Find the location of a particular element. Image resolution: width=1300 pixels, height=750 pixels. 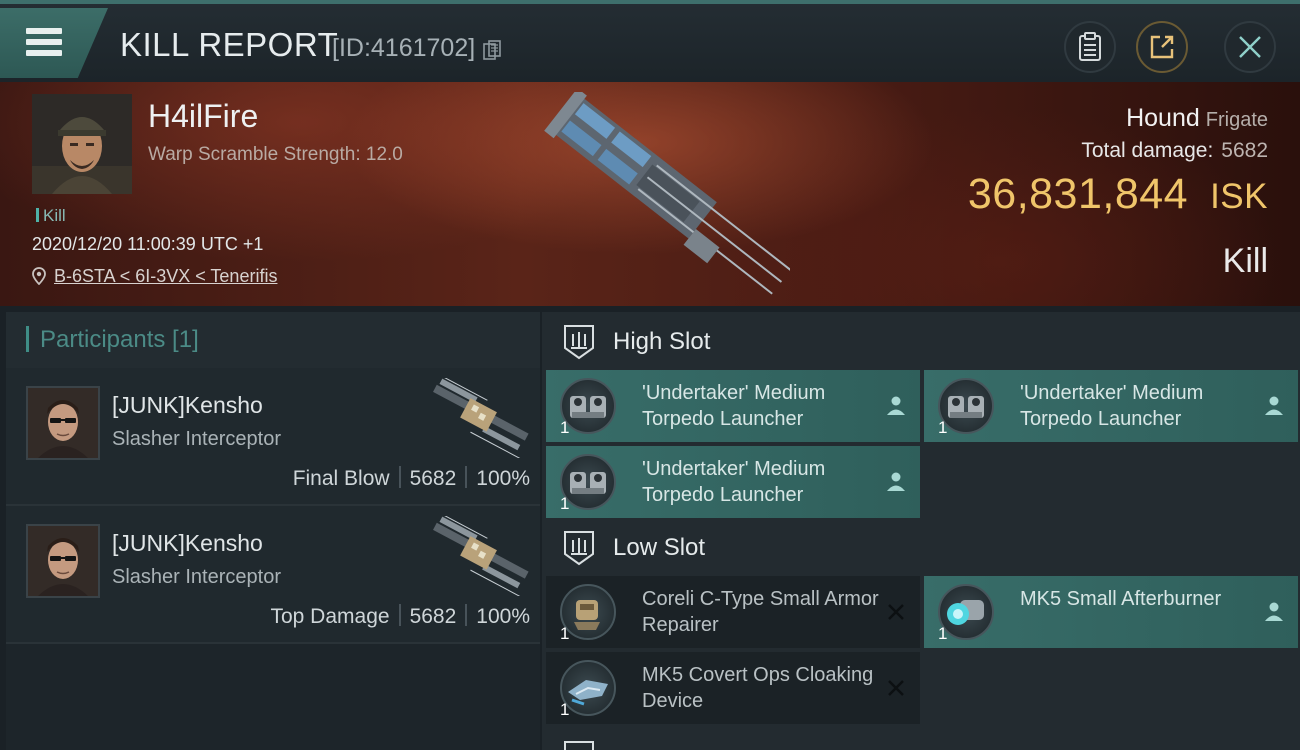

ship-class: Frigate is located at coordinates (1236, 120).